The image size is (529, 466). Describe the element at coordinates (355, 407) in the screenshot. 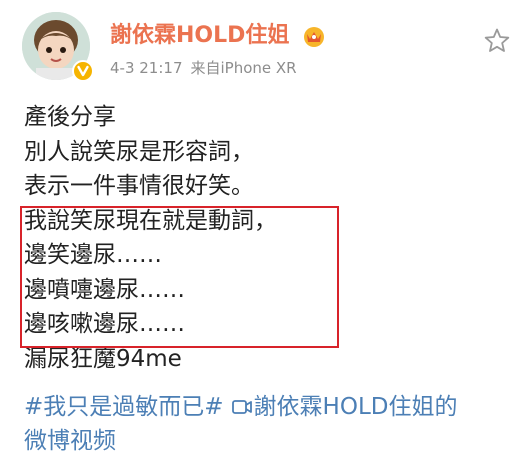

I see `video-link-label: 謝依霖HOLD住姐的` at that location.